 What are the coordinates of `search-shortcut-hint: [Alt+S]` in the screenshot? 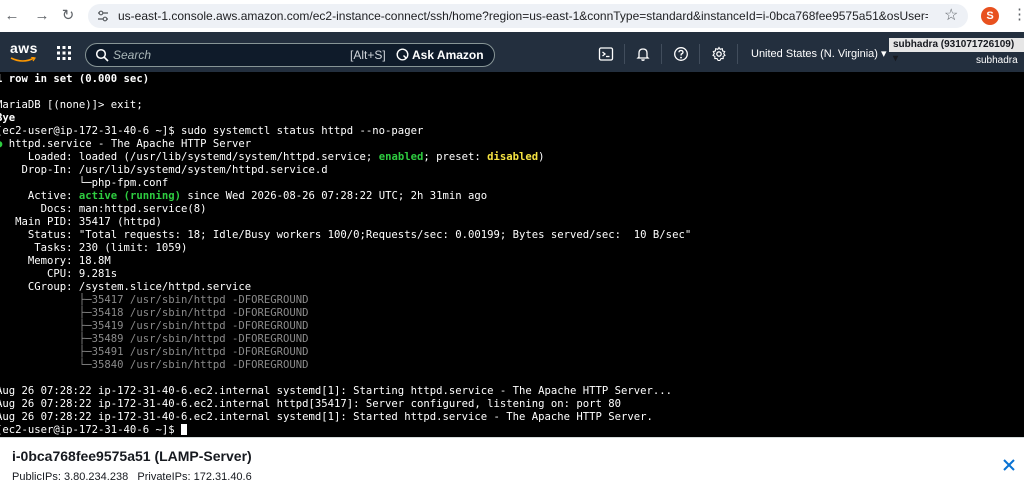 It's located at (368, 55).